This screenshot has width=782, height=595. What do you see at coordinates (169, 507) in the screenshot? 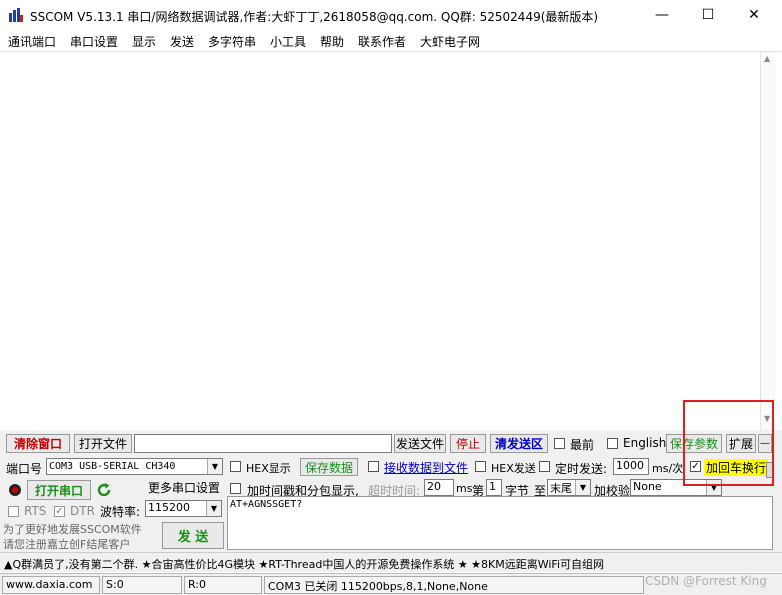
I see `baud-value: 115200` at bounding box center [169, 507].